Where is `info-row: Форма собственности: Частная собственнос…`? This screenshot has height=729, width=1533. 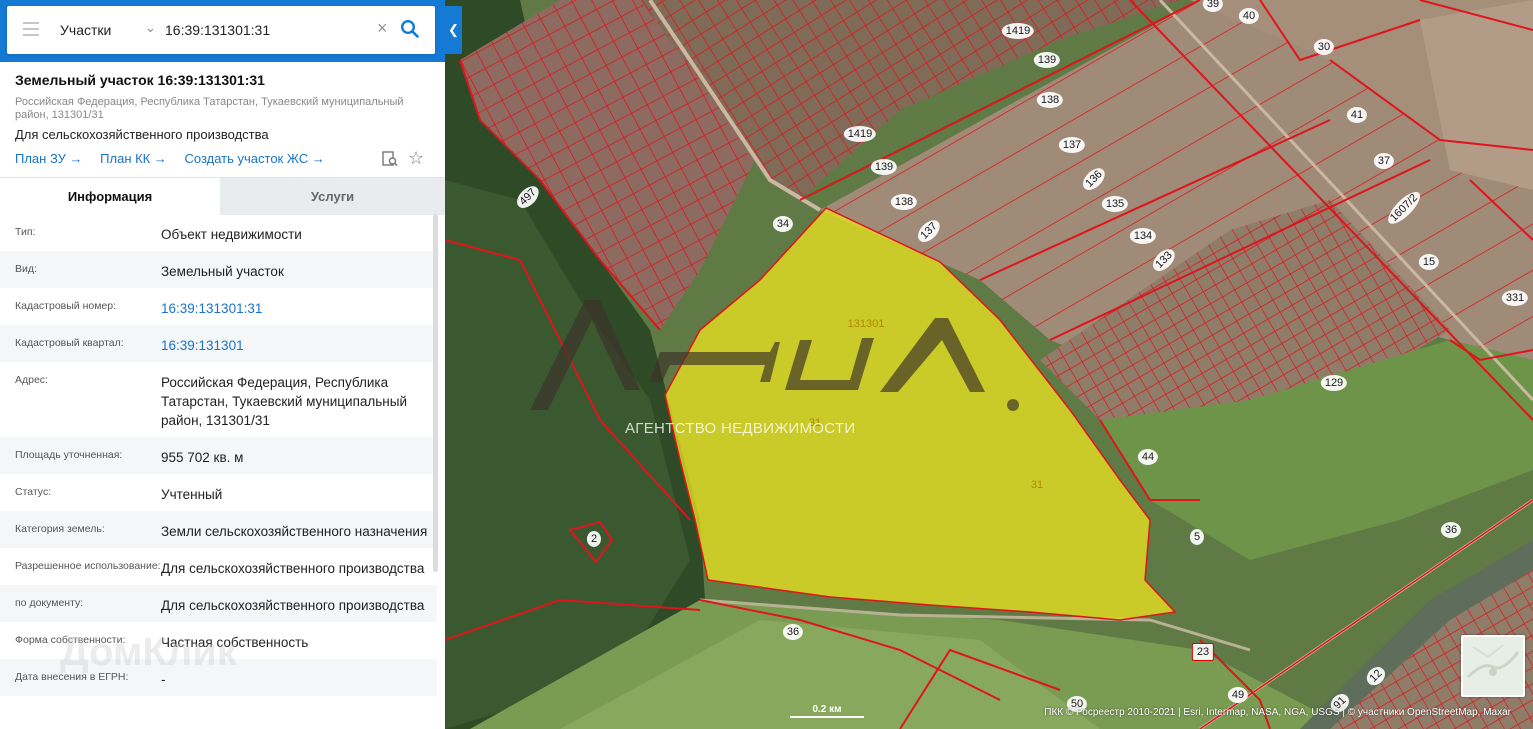
info-row: Форма собственности: Частная собственнос… is located at coordinates (218, 640).